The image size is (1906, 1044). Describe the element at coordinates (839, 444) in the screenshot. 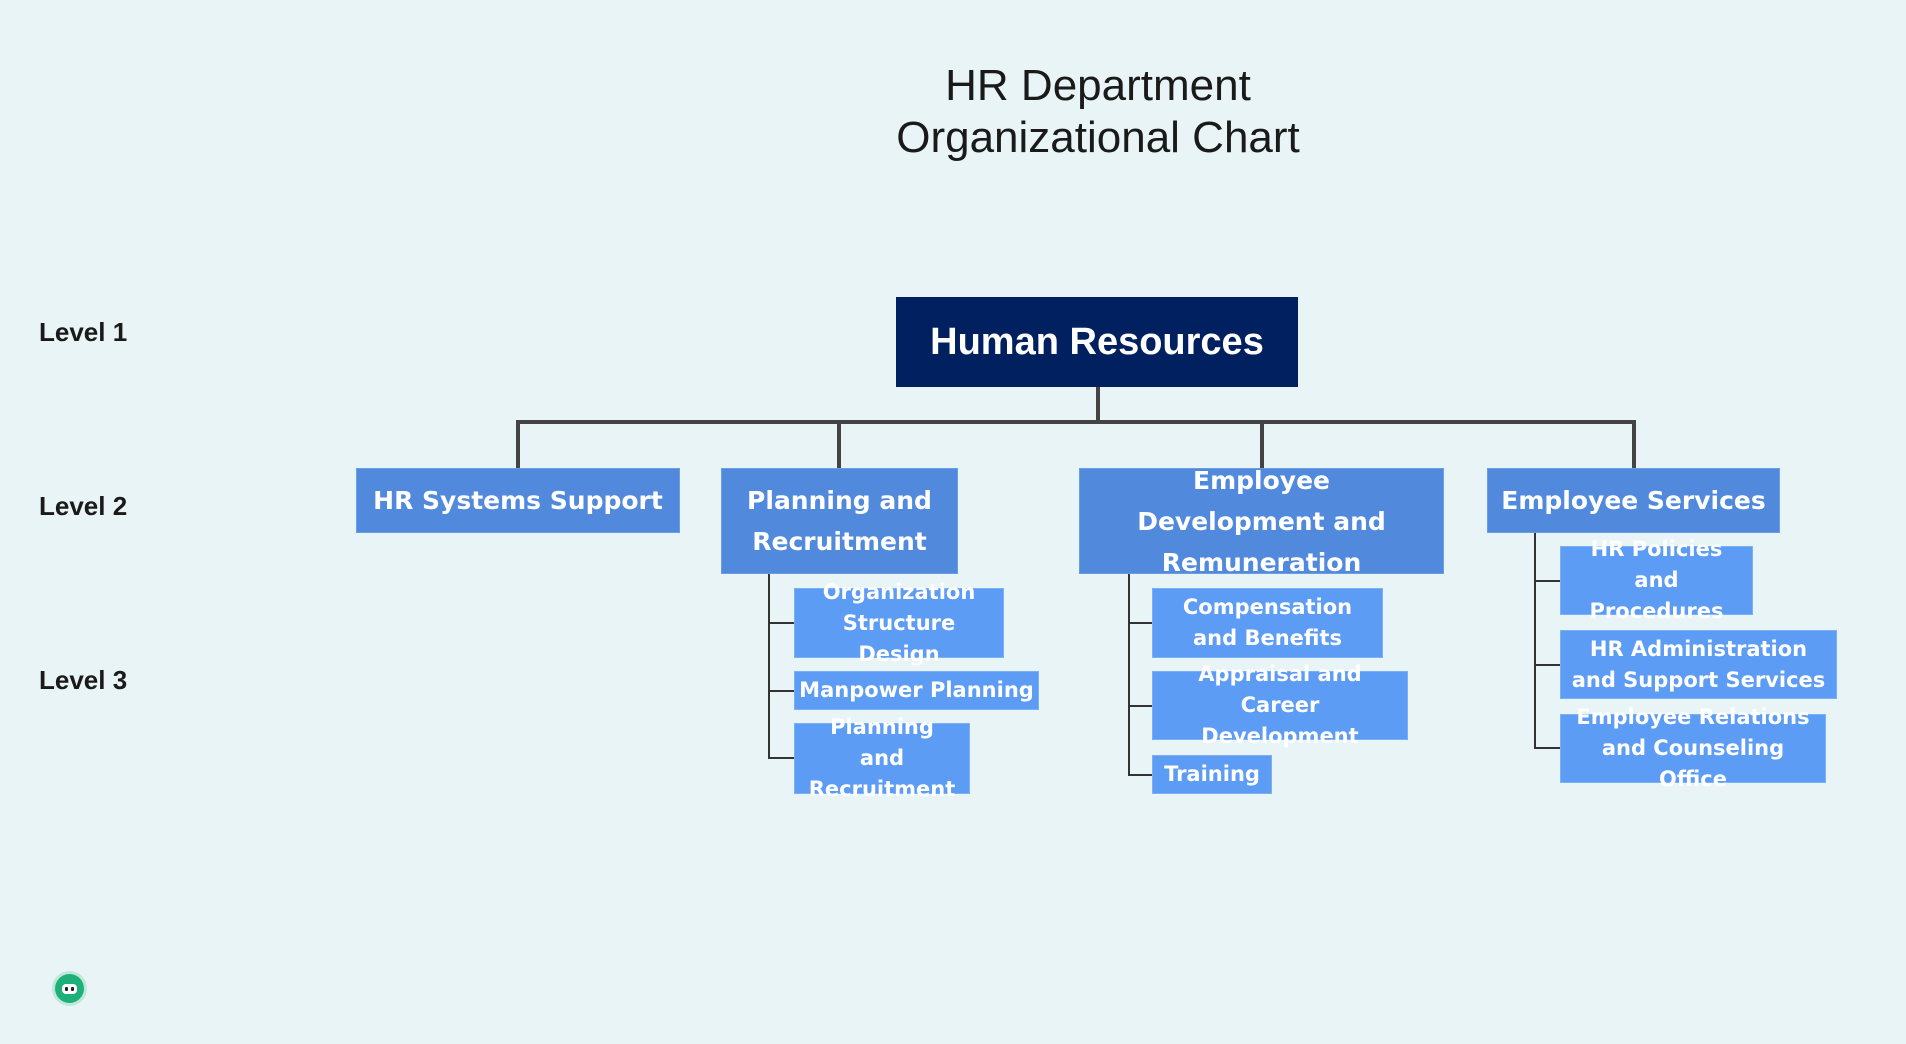

I see `connector-planning` at that location.